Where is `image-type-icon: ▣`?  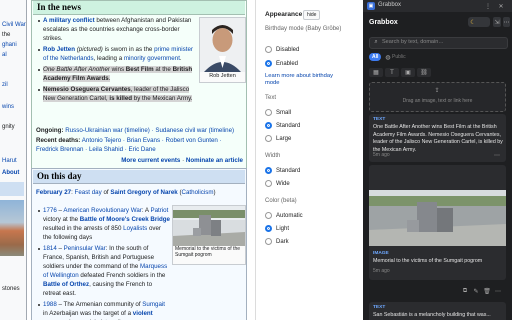
image-type-icon: ▣ is located at coordinates (408, 72).